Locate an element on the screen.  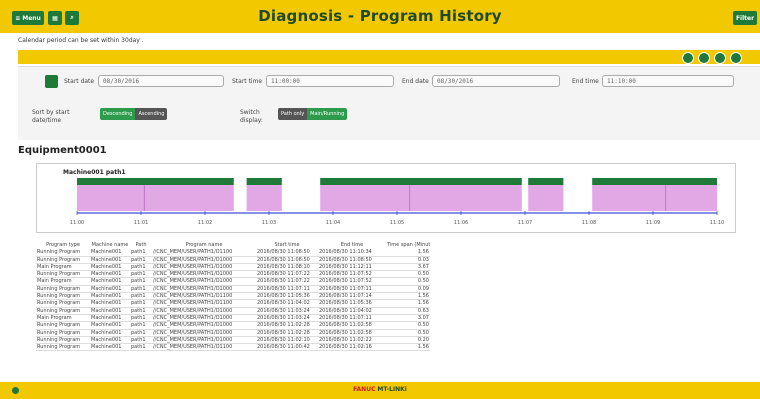
start-date-label: Start date is located at coordinates (79, 81).